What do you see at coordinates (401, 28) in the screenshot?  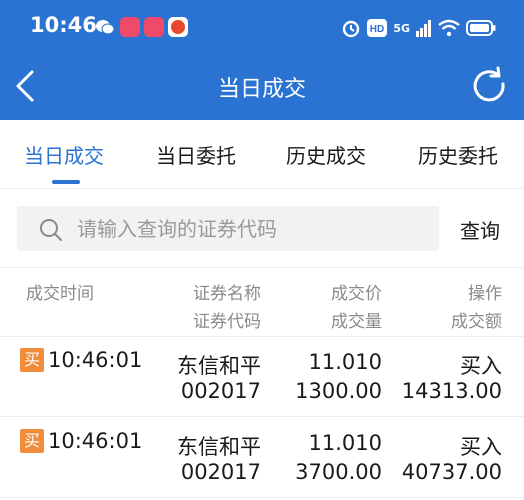 I see `network-type: 5G` at bounding box center [401, 28].